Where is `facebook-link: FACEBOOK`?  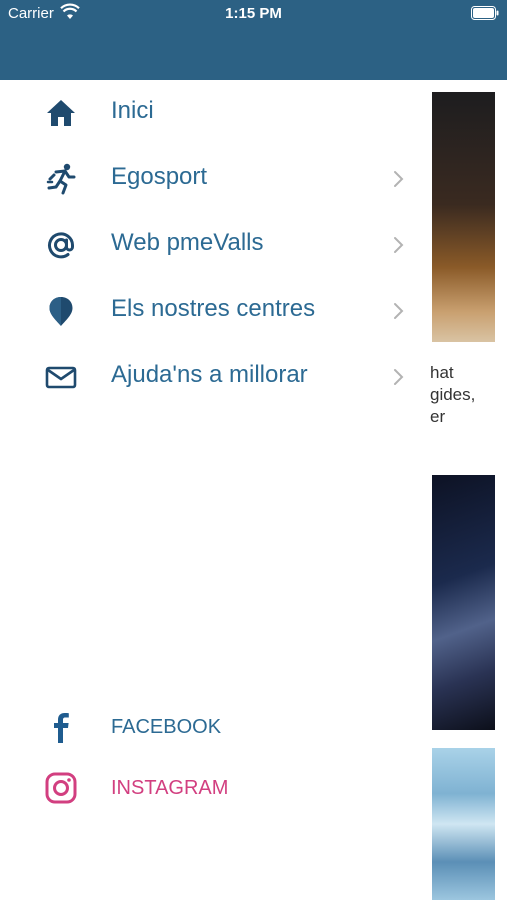
facebook-link: FACEBOOK is located at coordinates (210, 727).